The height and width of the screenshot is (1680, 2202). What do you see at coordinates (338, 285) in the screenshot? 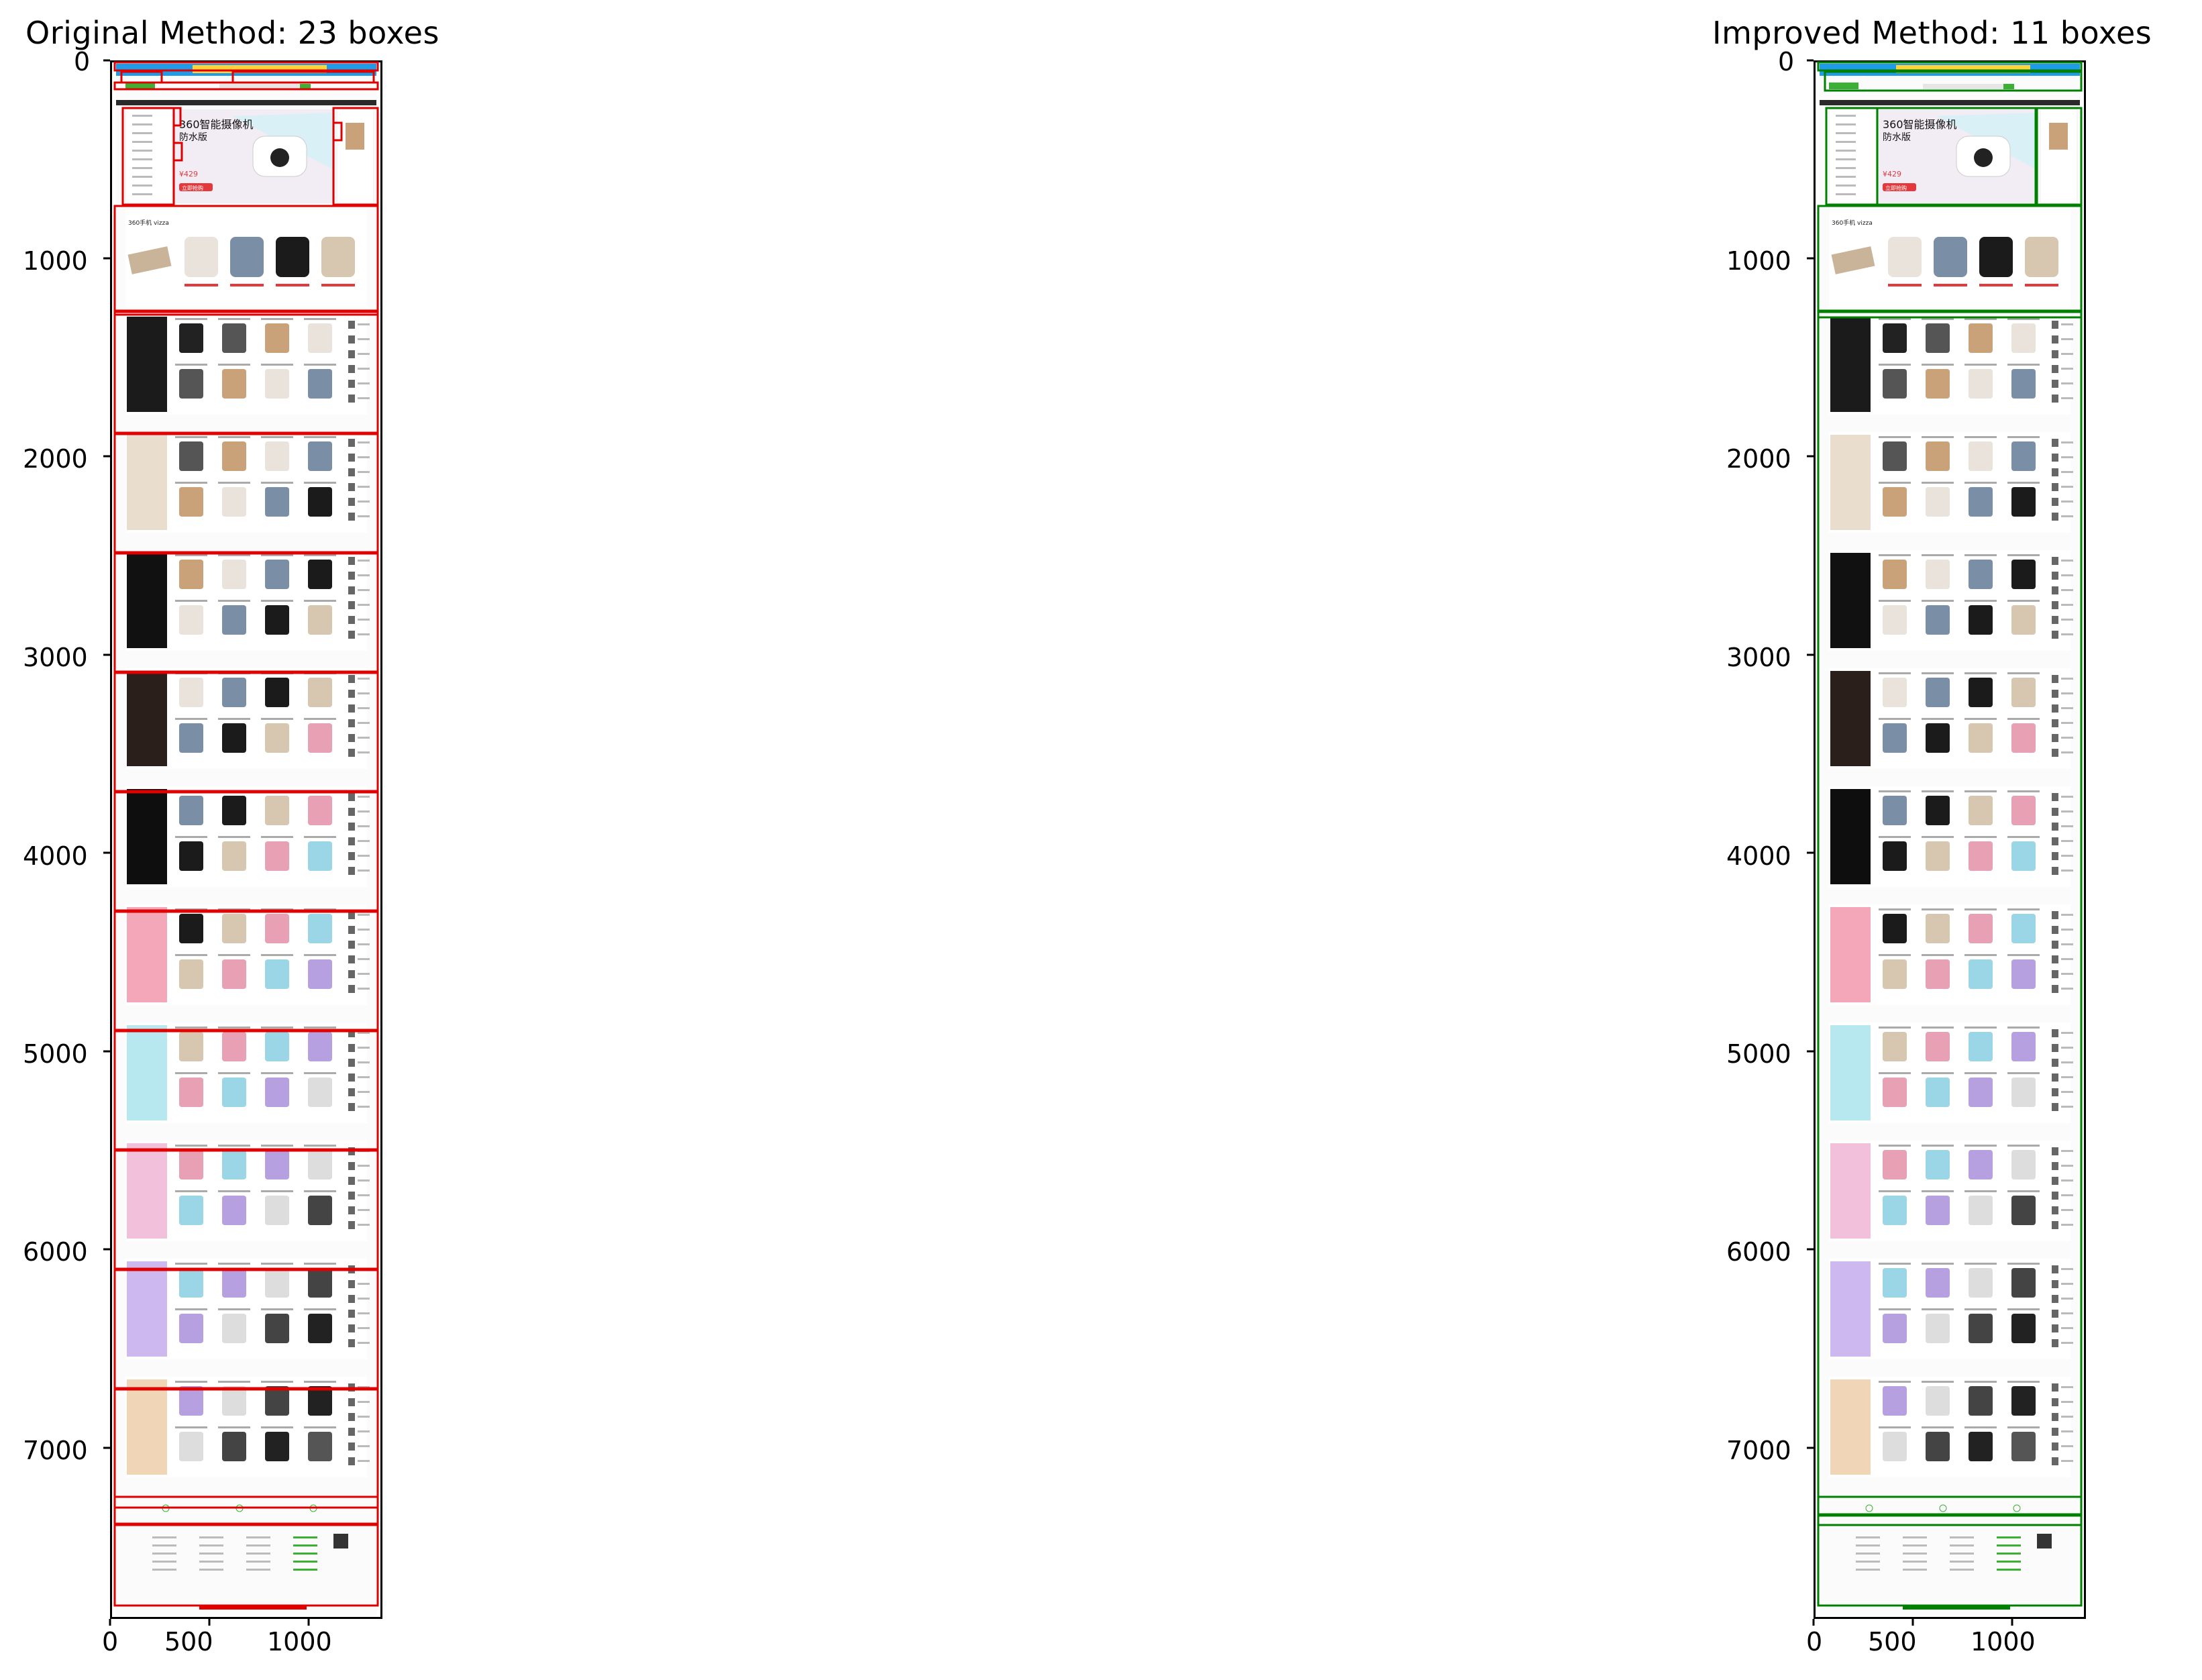
I see `original-promo-price` at bounding box center [338, 285].